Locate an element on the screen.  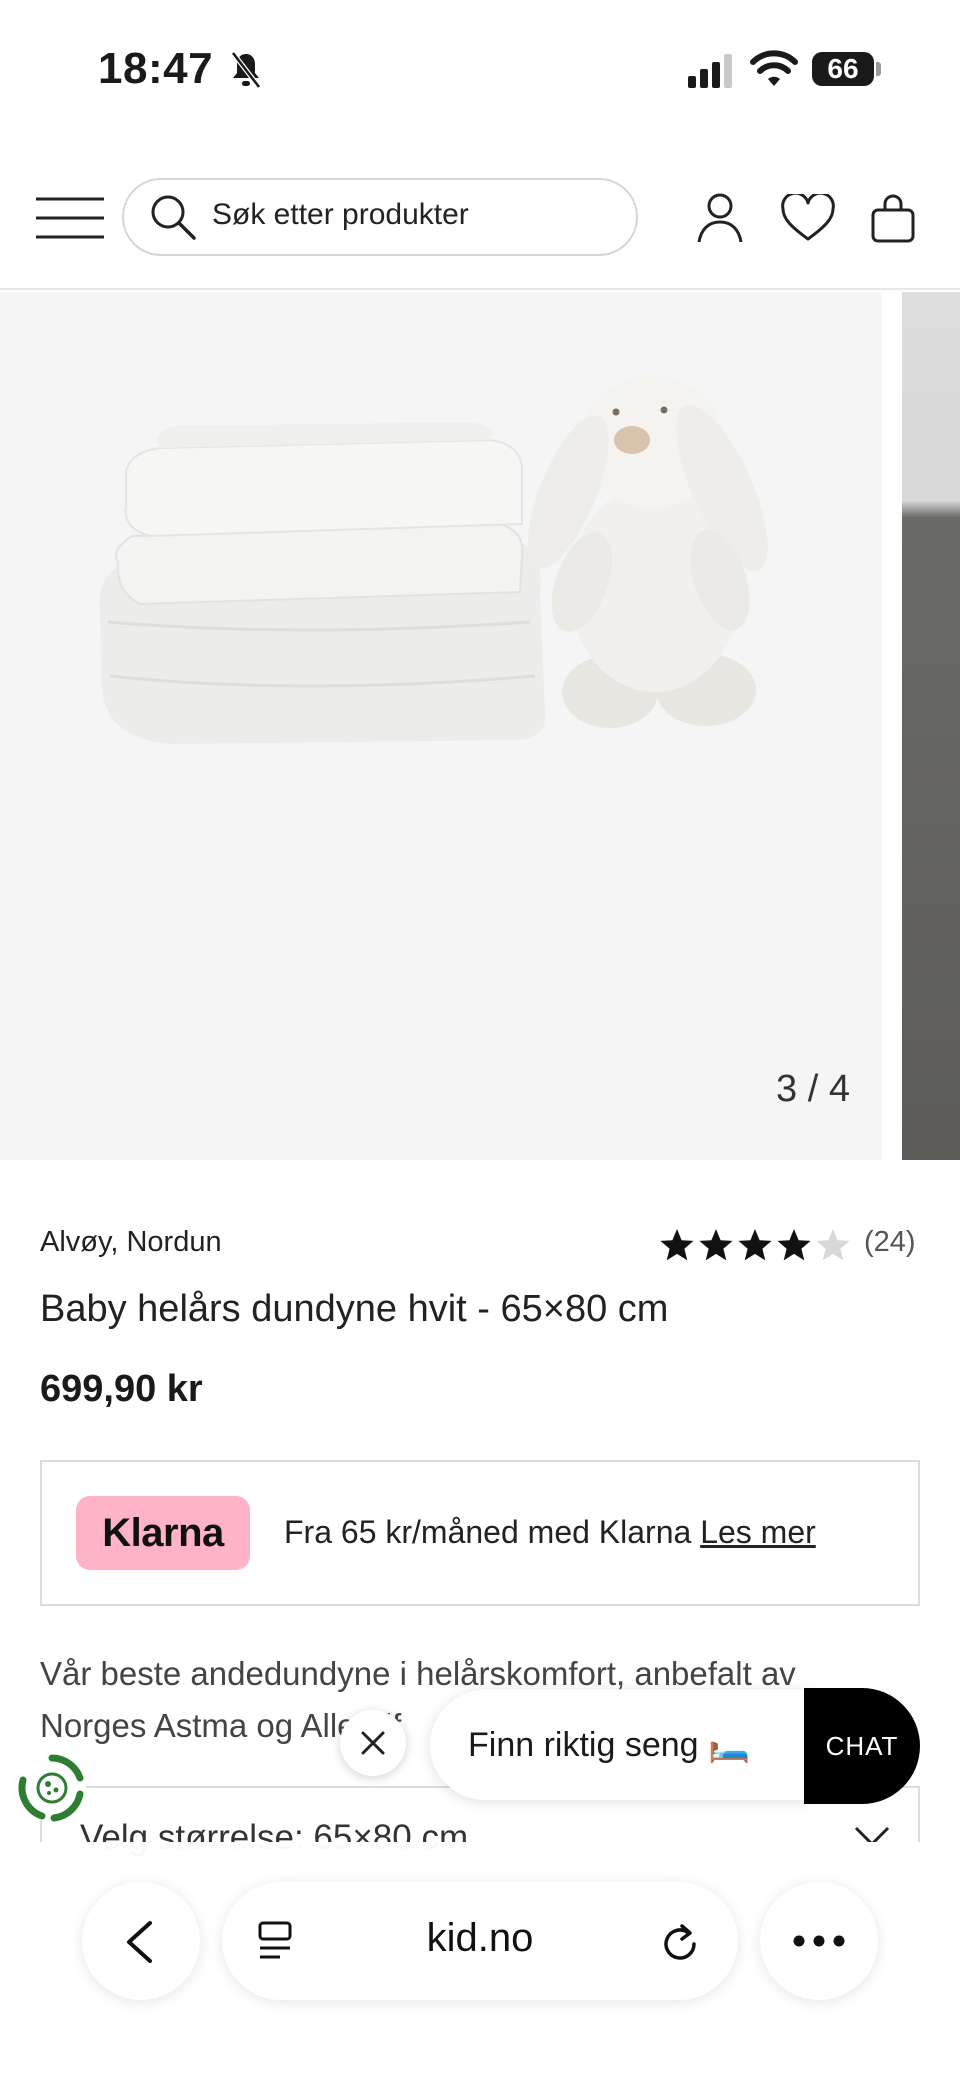
reload-icon is located at coordinates (681, 1942).